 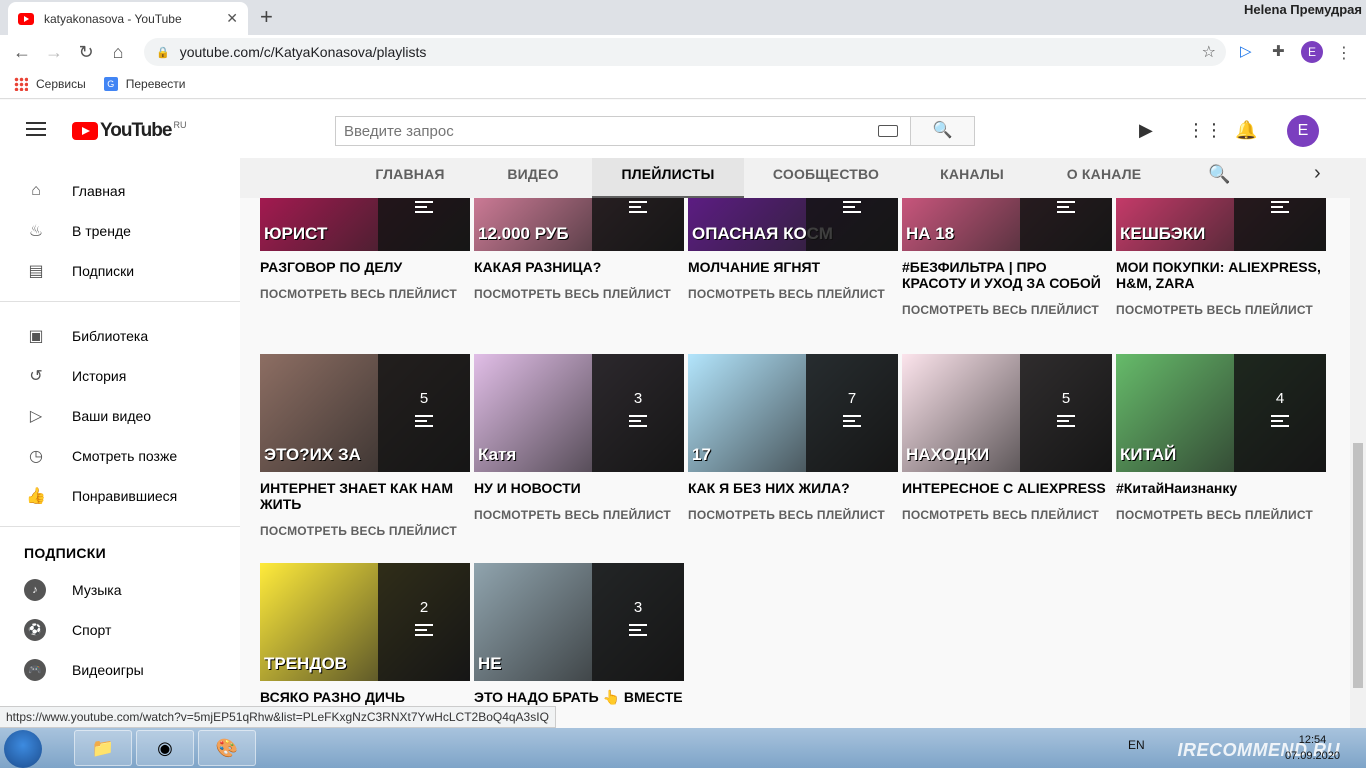 What do you see at coordinates (103, 748) in the screenshot?
I see `explorer-icon: 📁` at bounding box center [103, 748].